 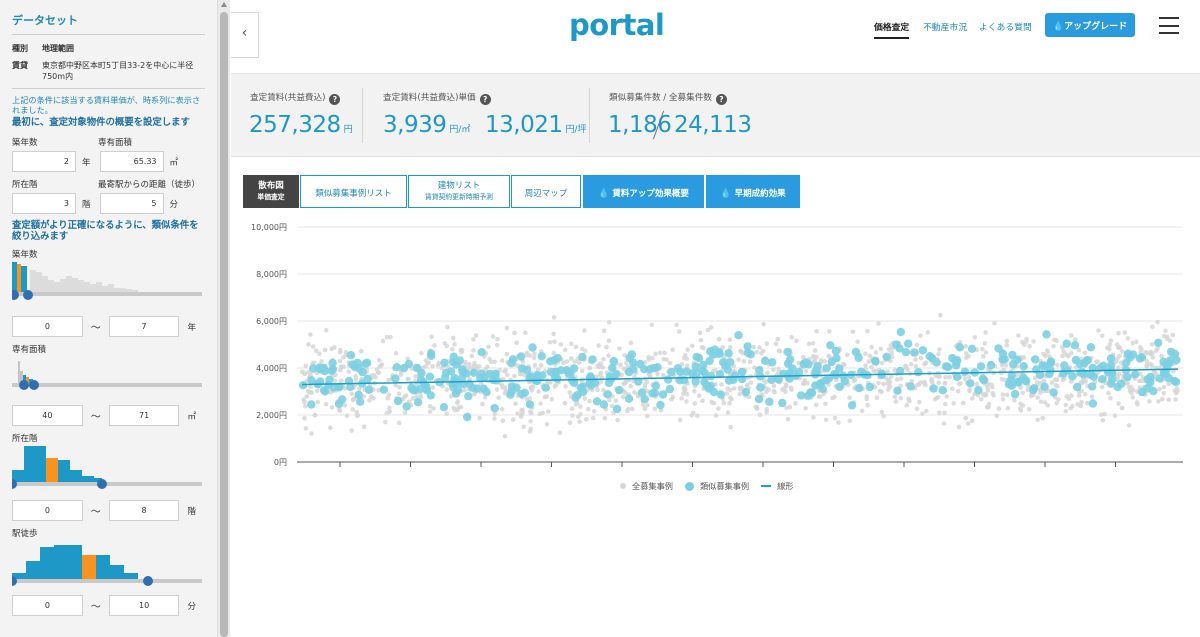 What do you see at coordinates (44, 203) in the screenshot?
I see `floor-input: 3` at bounding box center [44, 203].